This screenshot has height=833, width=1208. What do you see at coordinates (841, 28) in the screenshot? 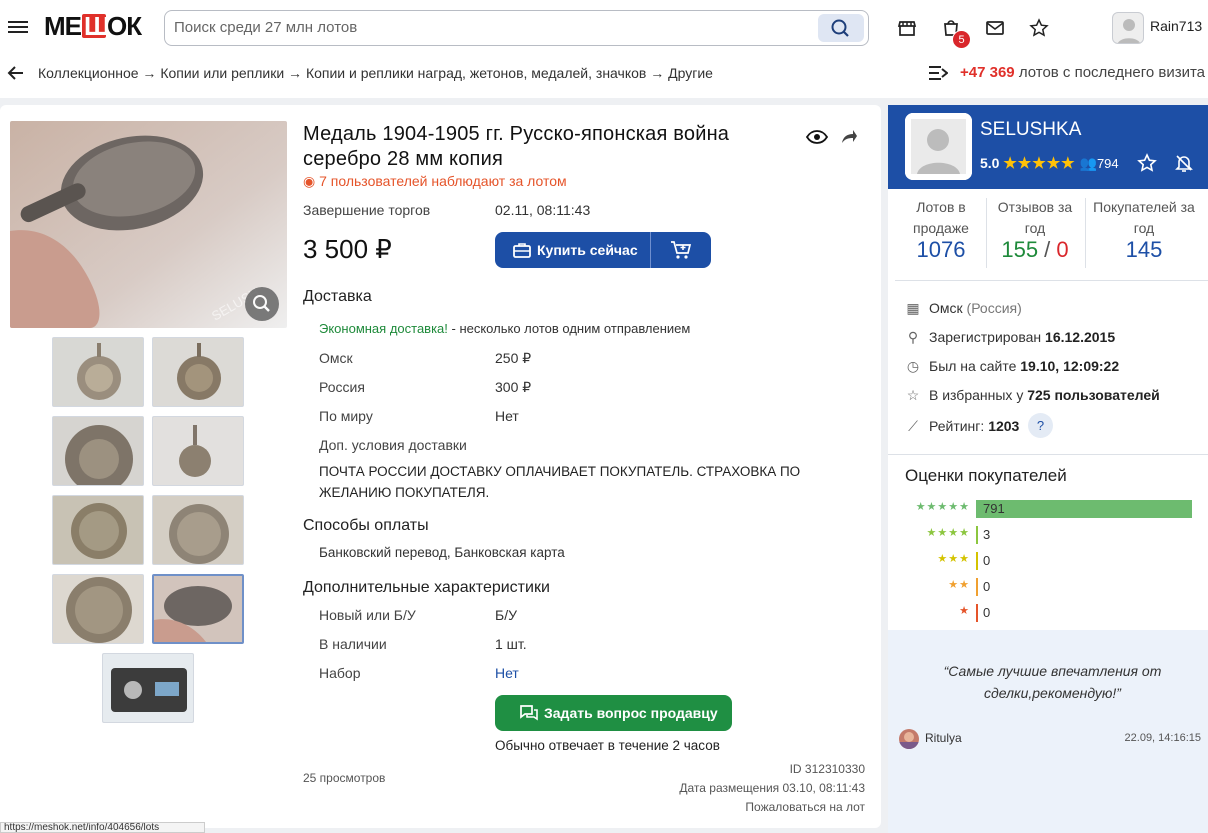
I see `search-button` at bounding box center [841, 28].